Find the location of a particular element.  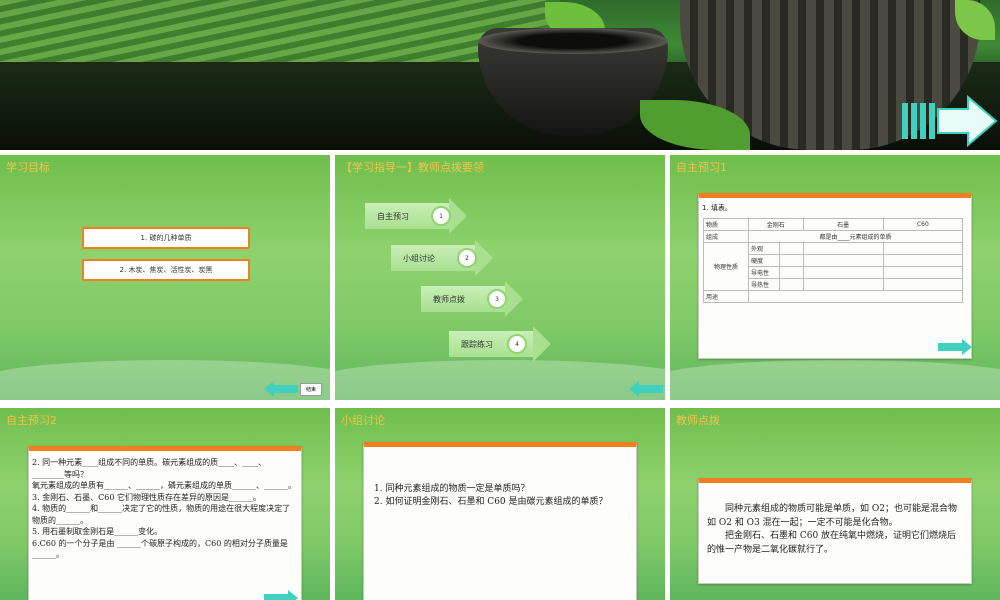

slide-title: 教师点拨 is located at coordinates (698, 420).